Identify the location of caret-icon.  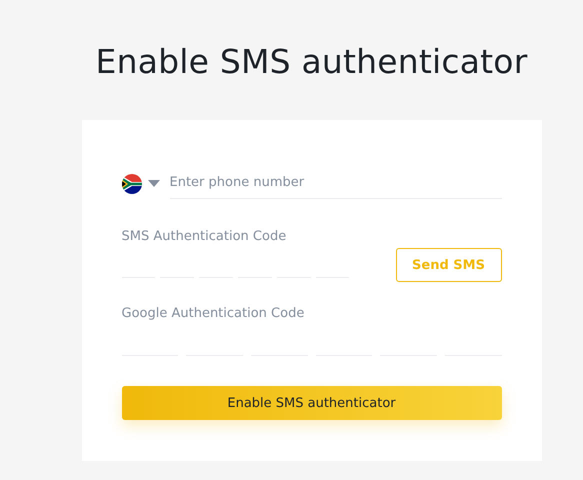
(154, 183).